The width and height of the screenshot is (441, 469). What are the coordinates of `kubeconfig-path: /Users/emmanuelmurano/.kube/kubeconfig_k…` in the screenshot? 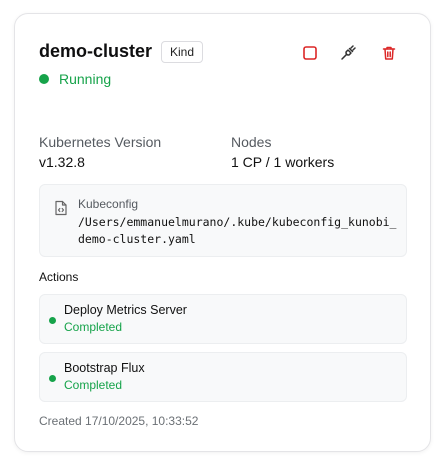 It's located at (239, 231).